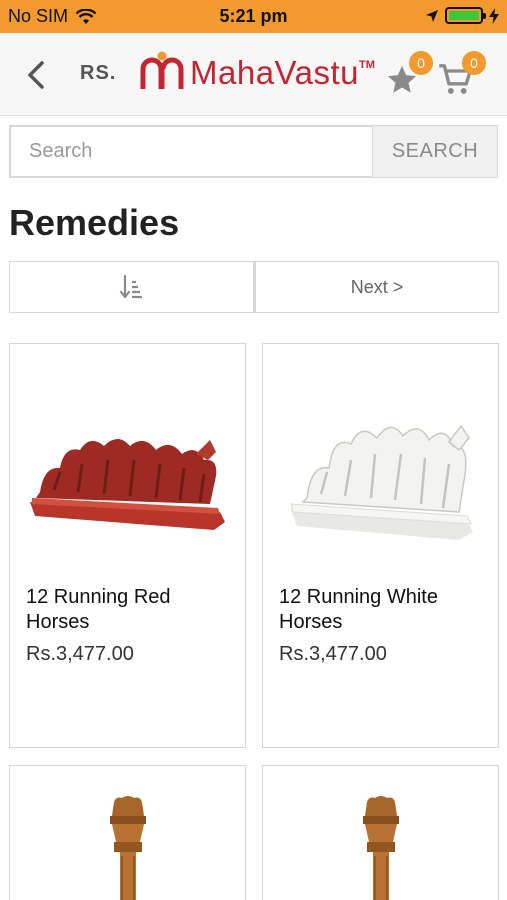  What do you see at coordinates (94, 222) in the screenshot?
I see `page-title: Remedies` at bounding box center [94, 222].